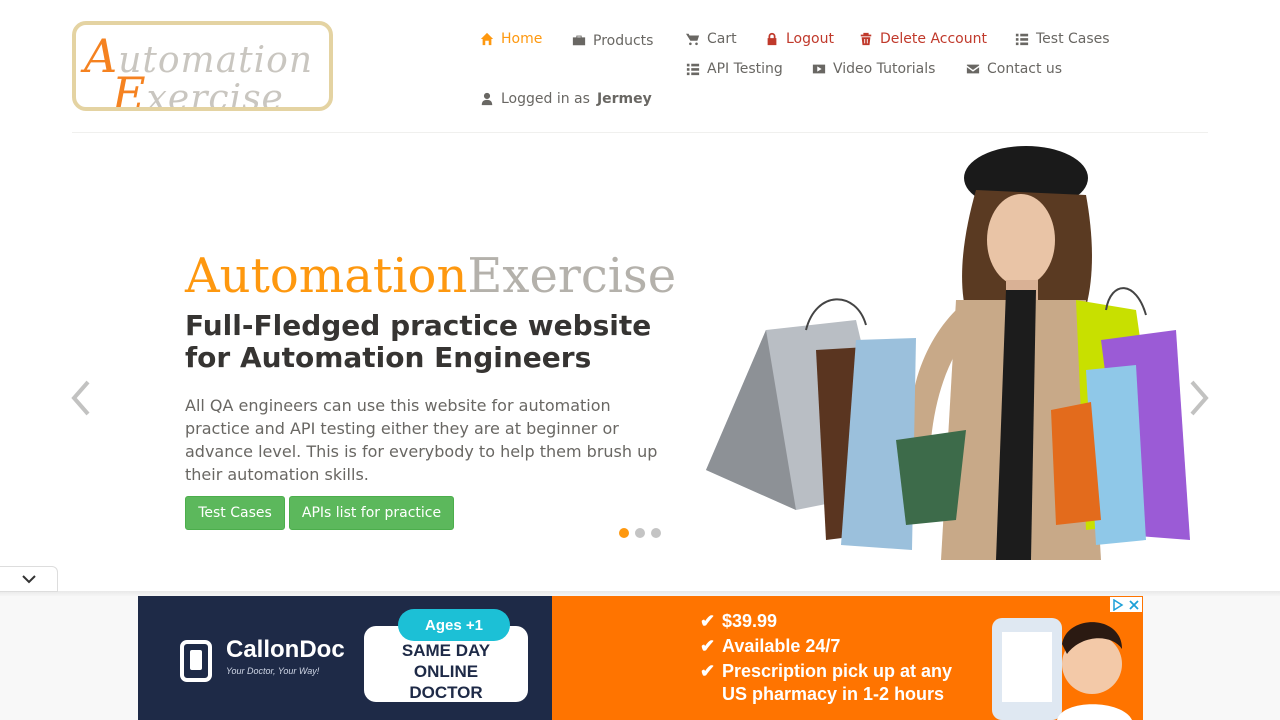 The image size is (1280, 720). What do you see at coordinates (833, 694) in the screenshot?
I see `ad-bullet-4: US pharmacy in 1-2 hours` at bounding box center [833, 694].